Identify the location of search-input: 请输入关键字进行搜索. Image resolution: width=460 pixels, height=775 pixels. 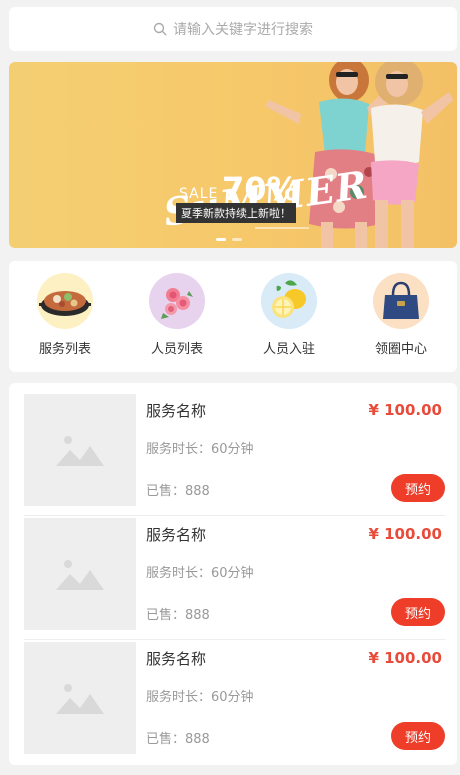
(233, 29).